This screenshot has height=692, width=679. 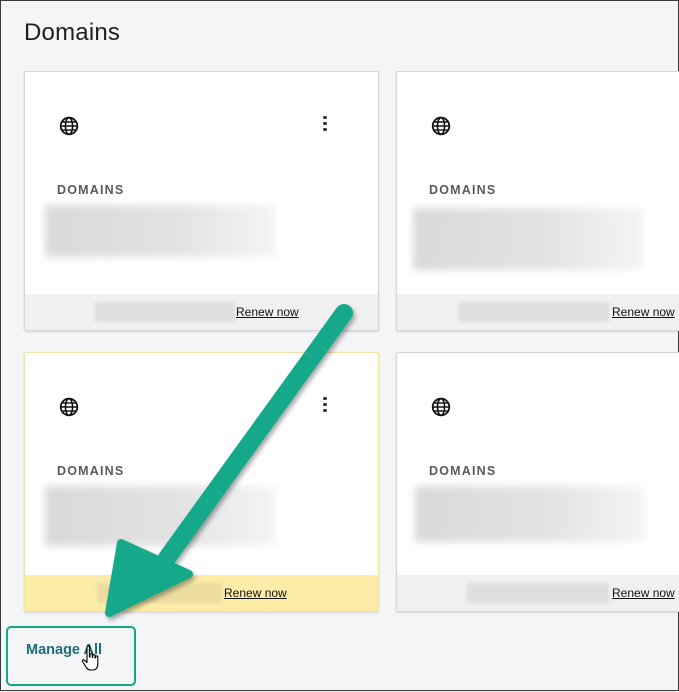 I want to click on manage-all-highlight: Manage All, so click(x=71, y=656).